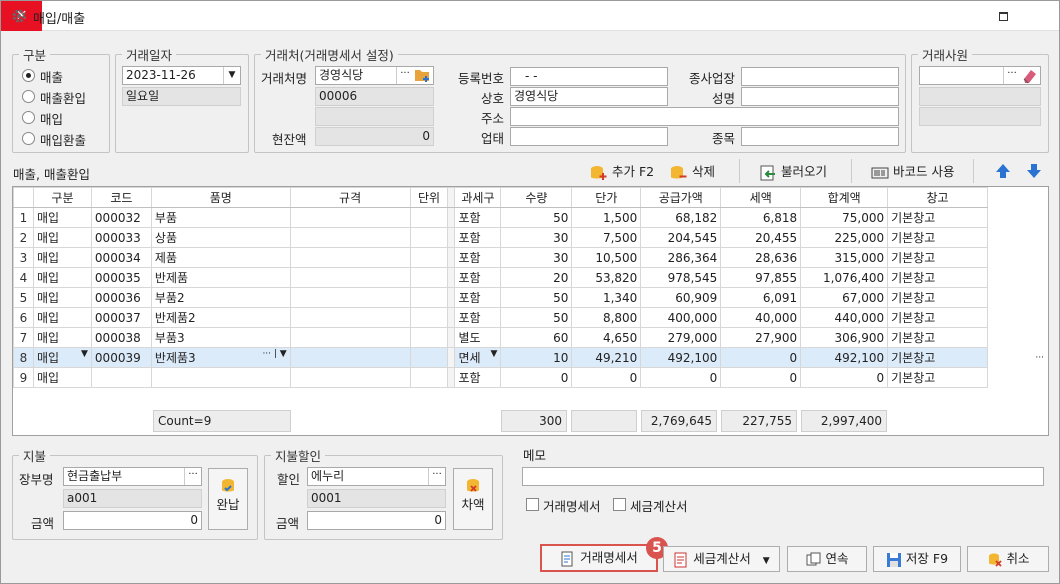 The height and width of the screenshot is (584, 1060). What do you see at coordinates (220, 257) in the screenshot?
I see `cell-name: 제품` at bounding box center [220, 257].